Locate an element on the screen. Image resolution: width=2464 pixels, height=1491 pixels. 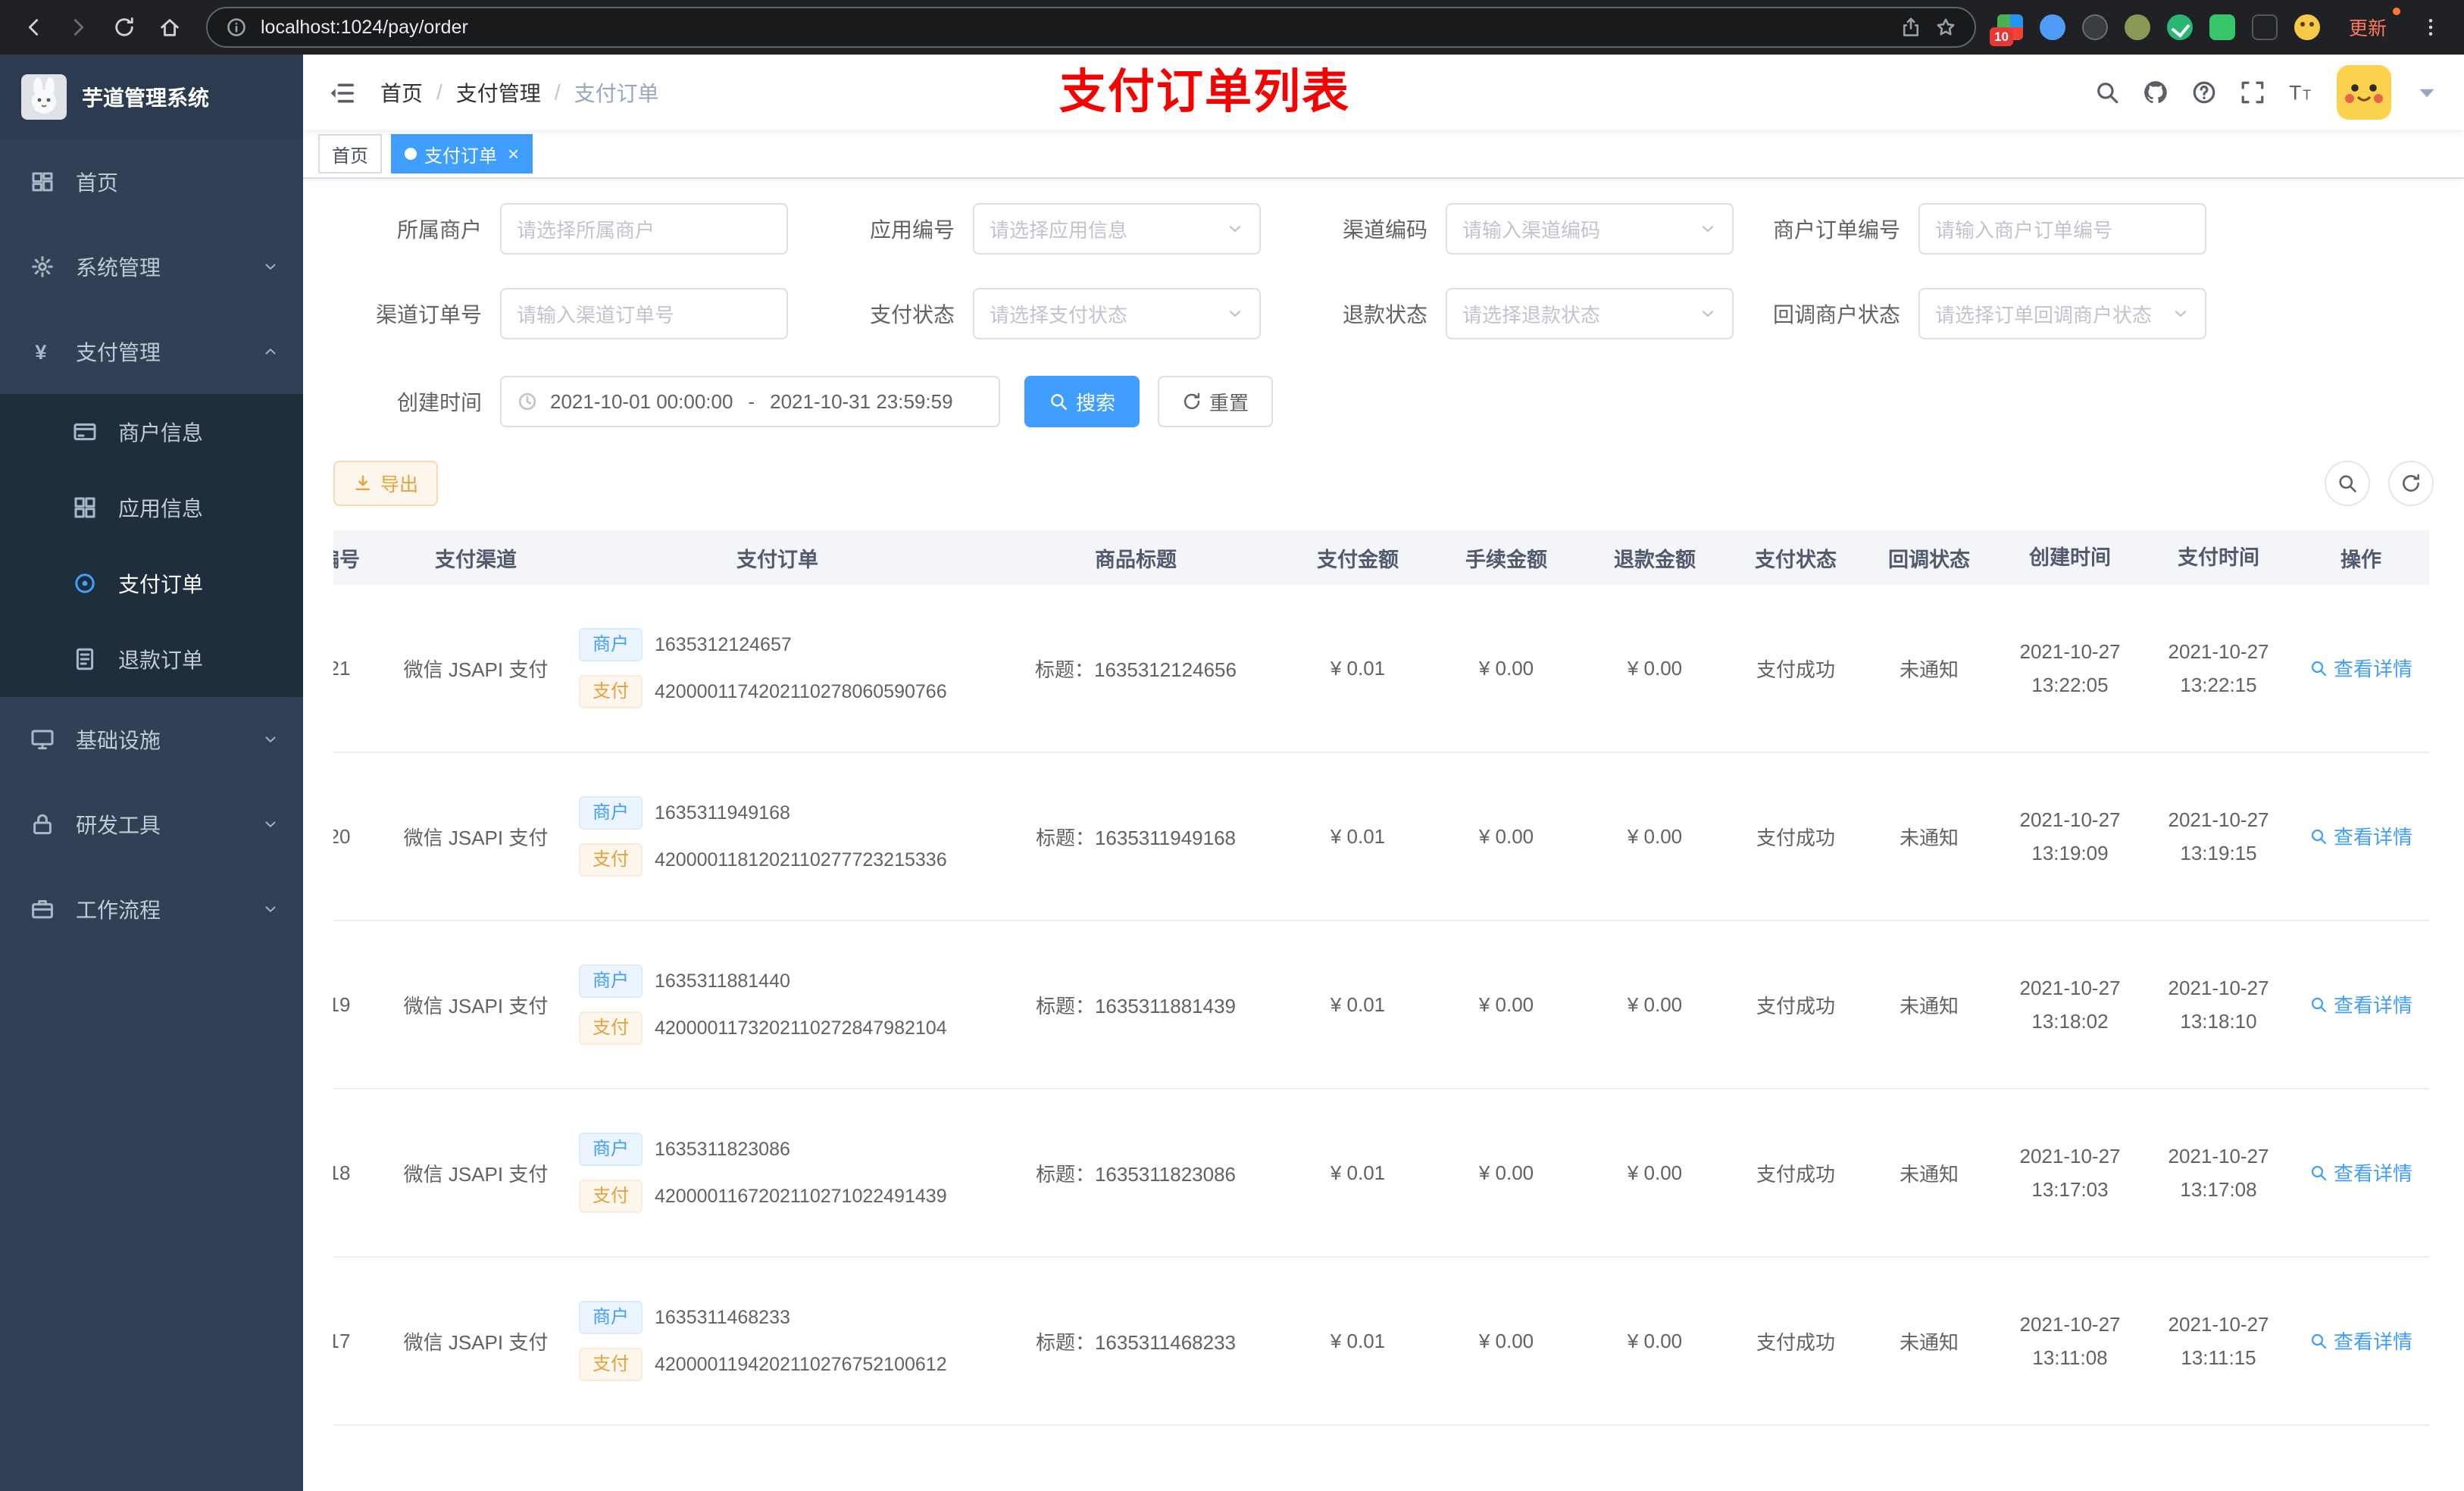
search-button: 搜索 is located at coordinates (1082, 401).